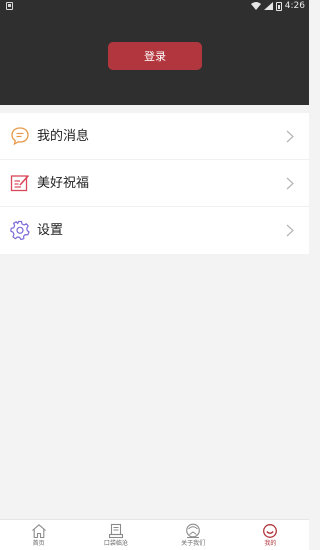 This screenshot has width=320, height=550. Describe the element at coordinates (38, 543) in the screenshot. I see `nav-label: 首页` at that location.